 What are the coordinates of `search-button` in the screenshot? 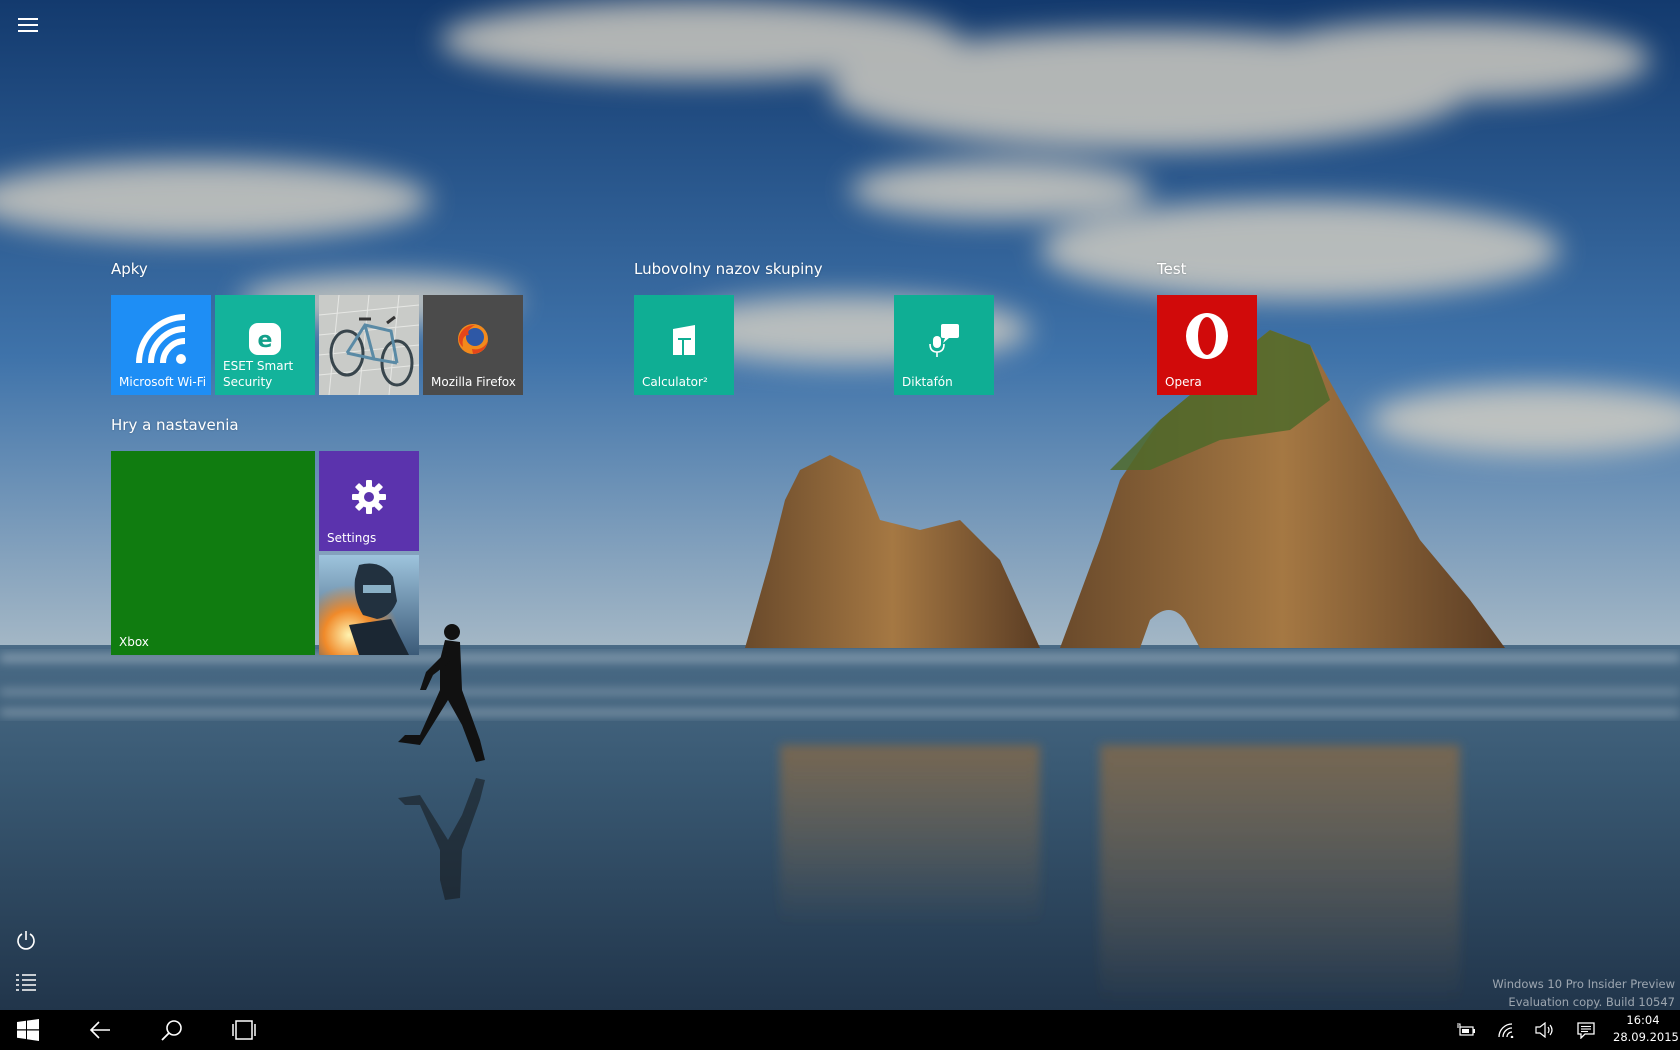 It's located at (172, 1030).